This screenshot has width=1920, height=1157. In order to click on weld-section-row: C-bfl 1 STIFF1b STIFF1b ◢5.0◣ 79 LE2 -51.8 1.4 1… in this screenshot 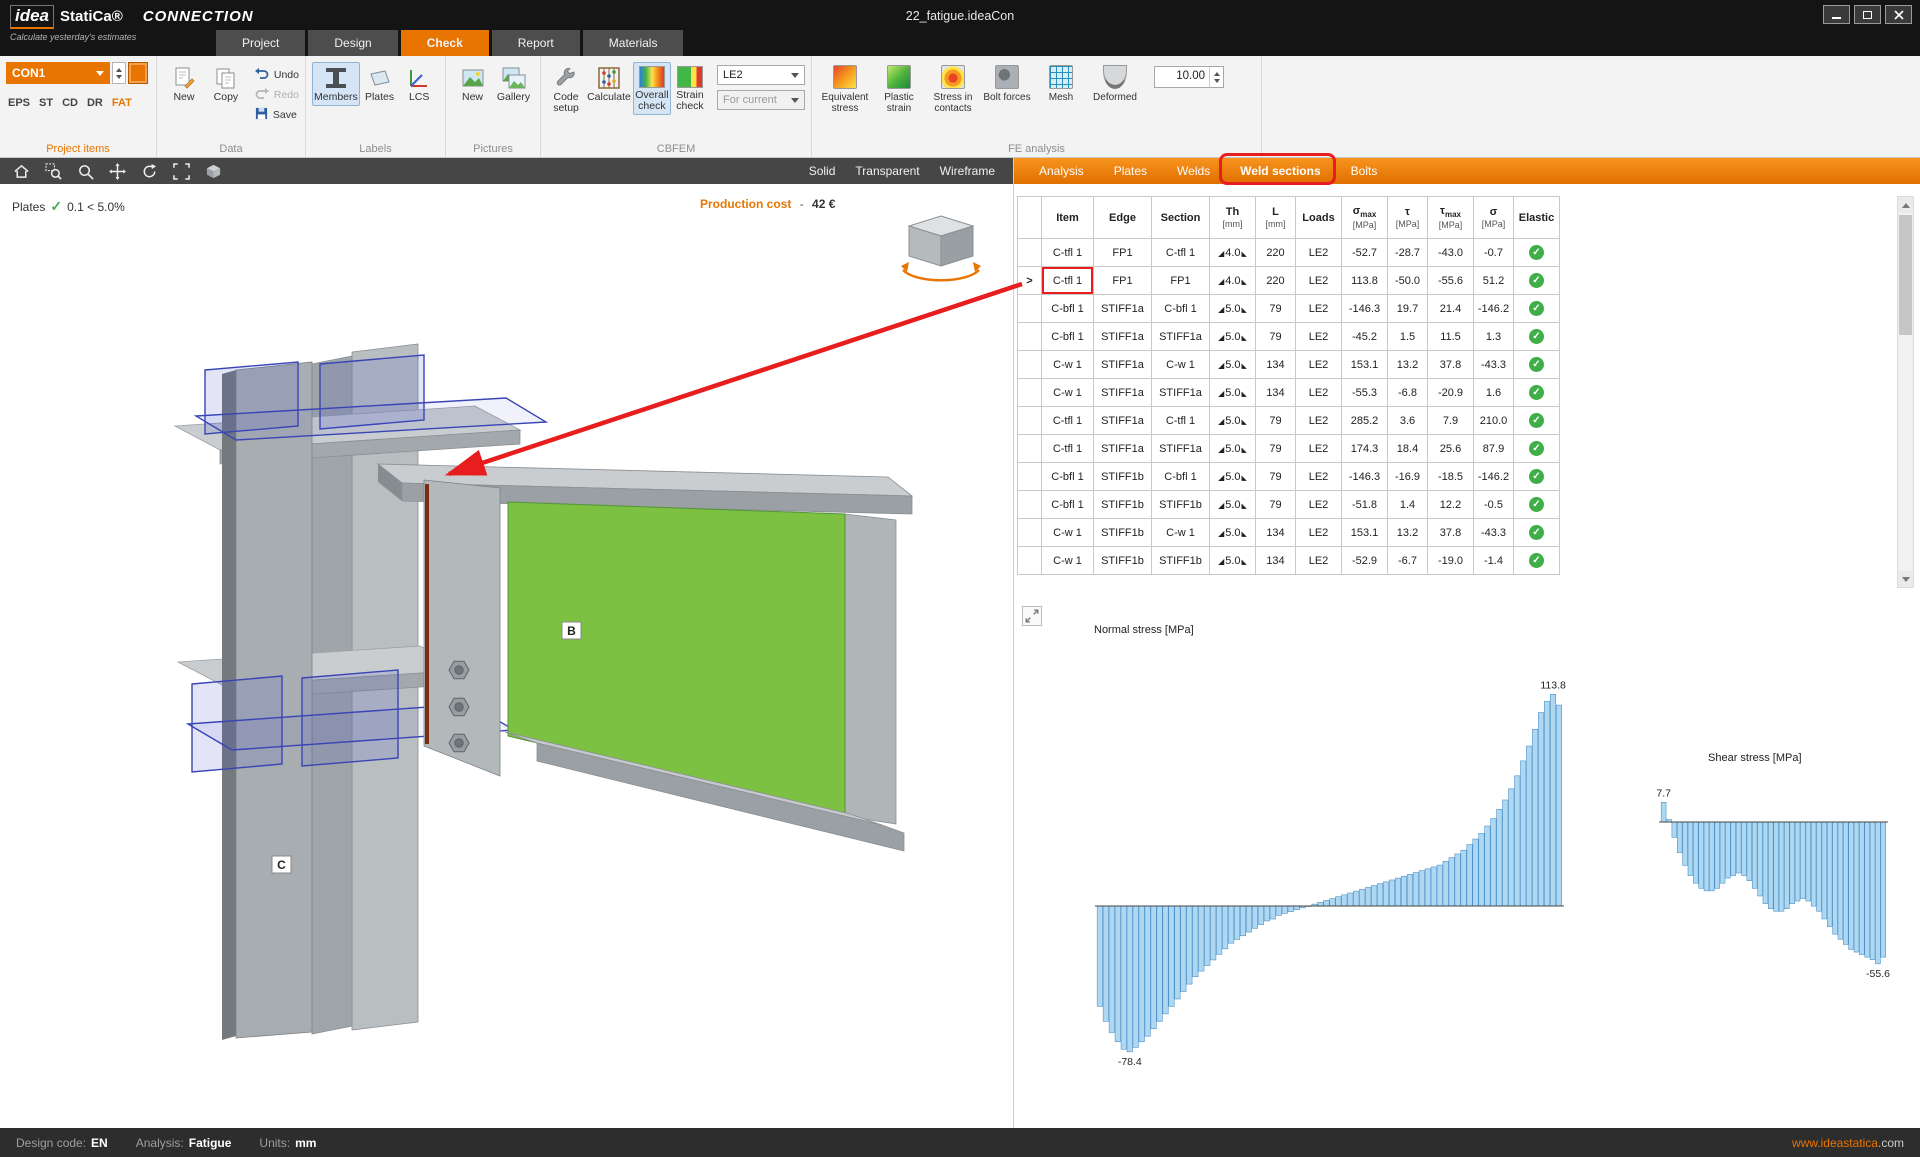, I will do `click(1288, 504)`.